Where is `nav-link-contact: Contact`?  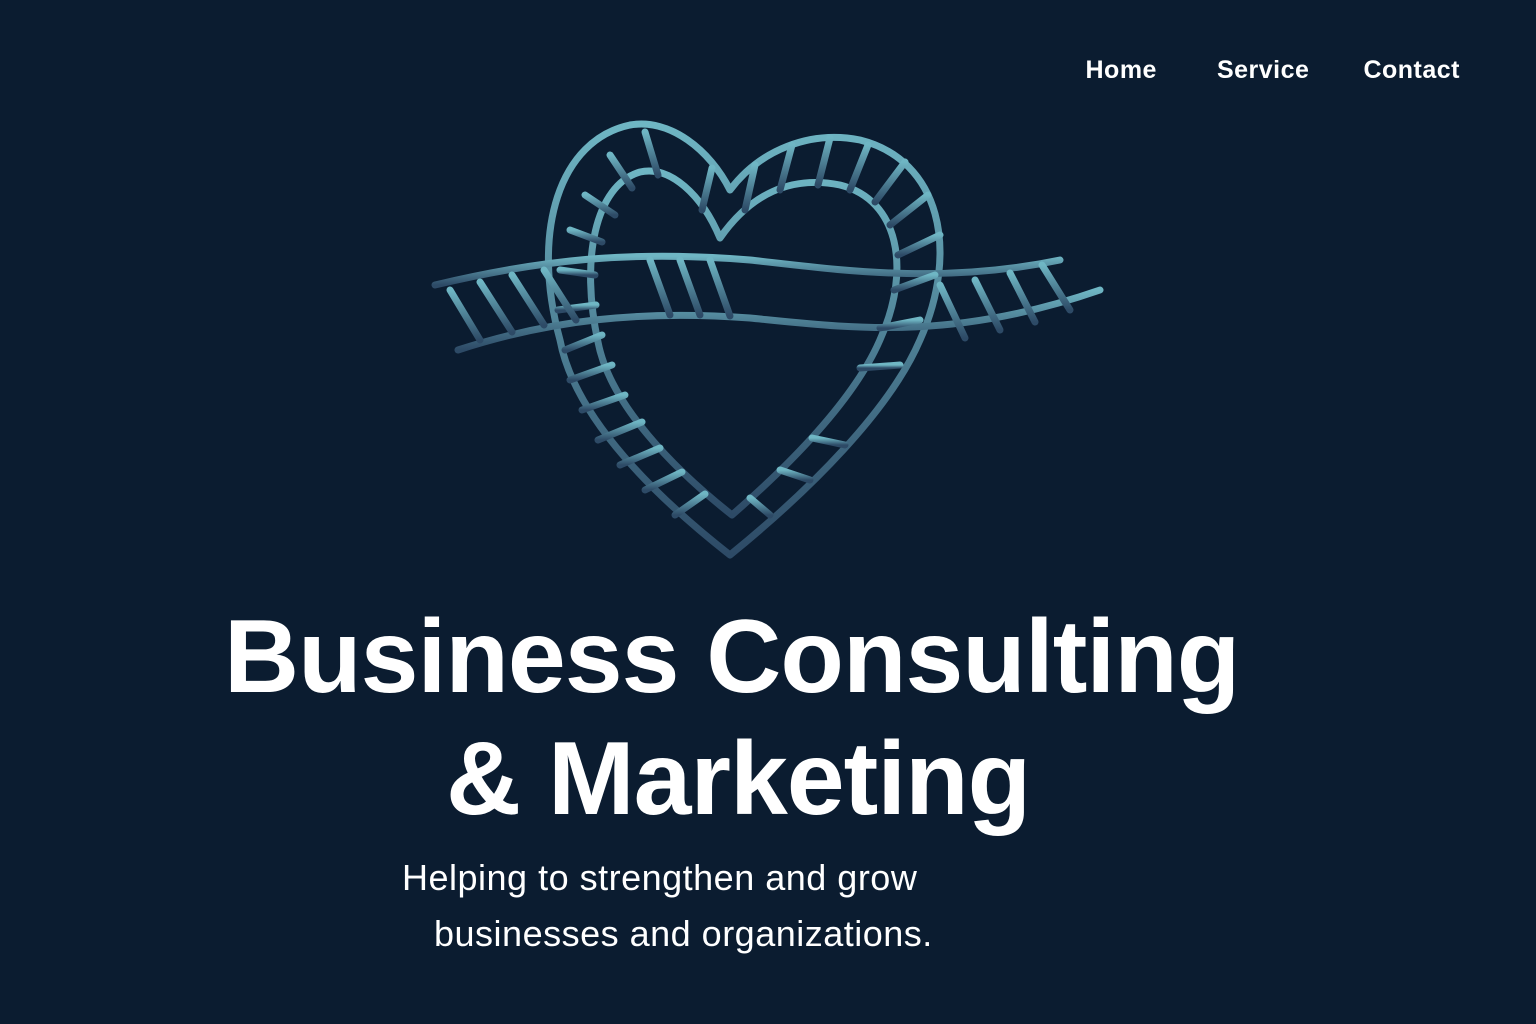
nav-link-contact: Contact is located at coordinates (1411, 70).